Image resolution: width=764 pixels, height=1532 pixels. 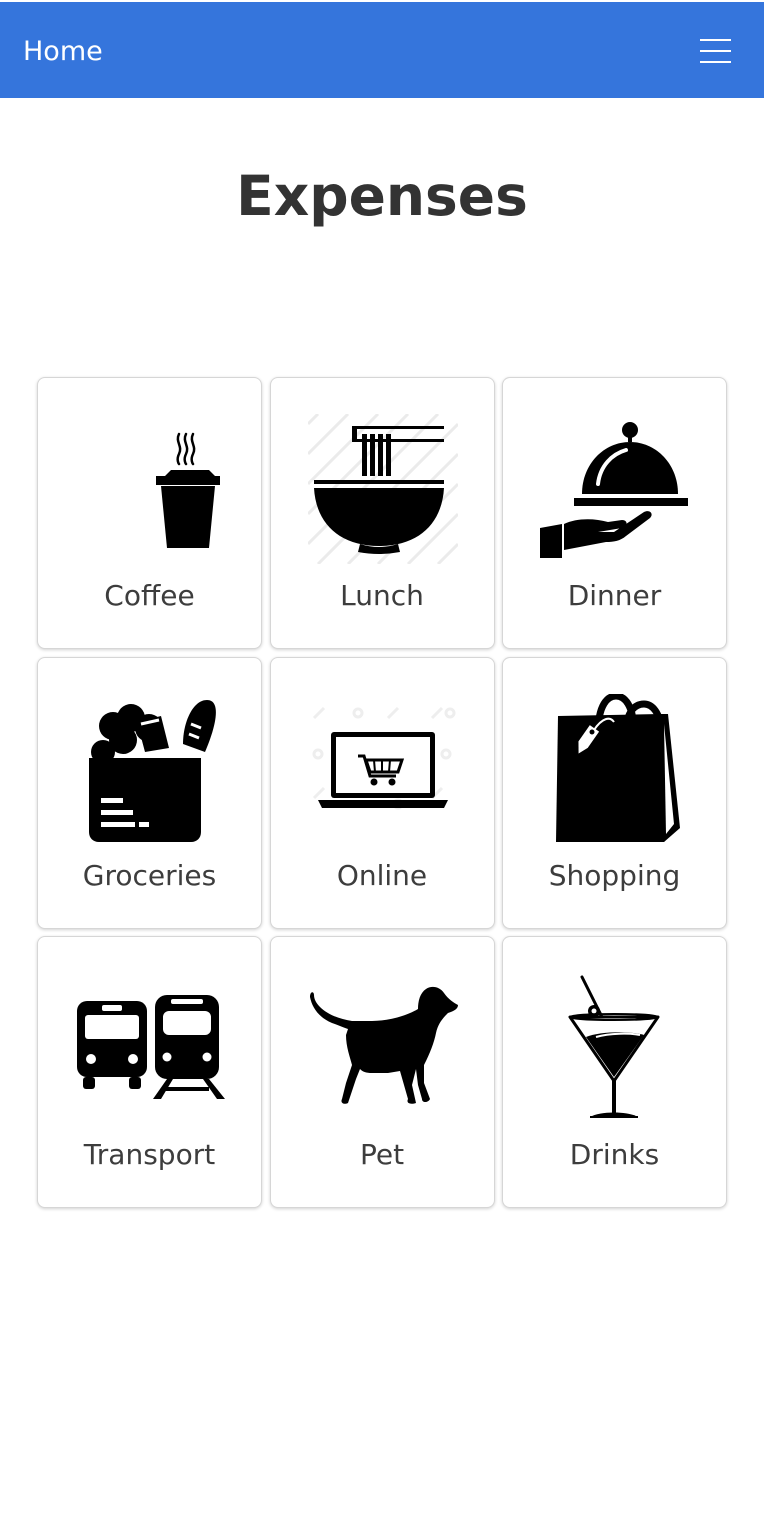 I want to click on serving-cloche-icon, so click(x=615, y=489).